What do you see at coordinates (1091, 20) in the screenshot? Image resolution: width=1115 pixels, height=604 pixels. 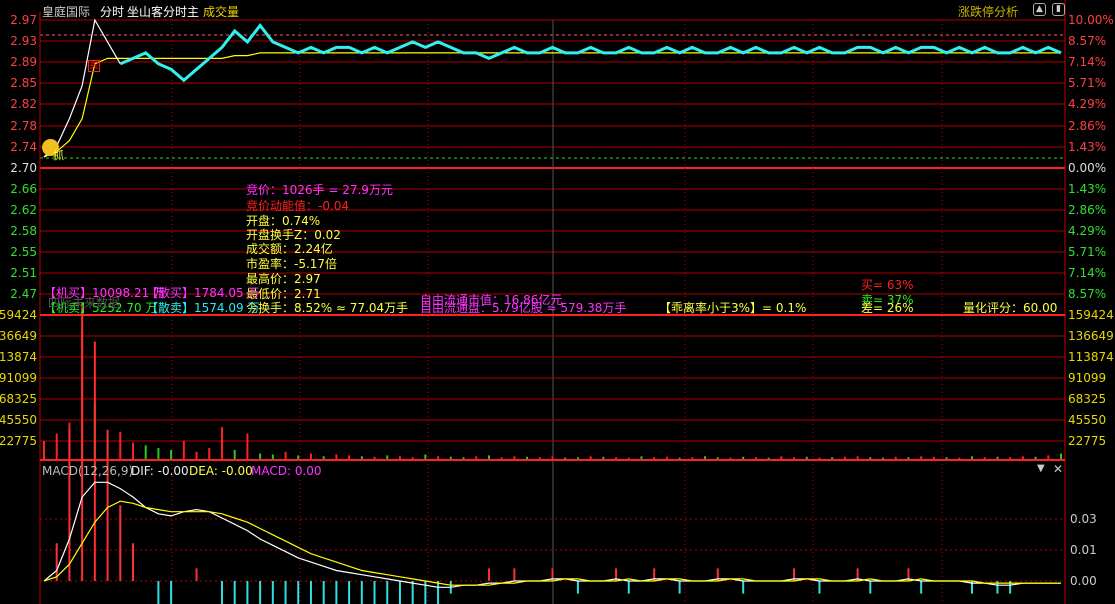 I see `pct-tick: 10.00%` at bounding box center [1091, 20].